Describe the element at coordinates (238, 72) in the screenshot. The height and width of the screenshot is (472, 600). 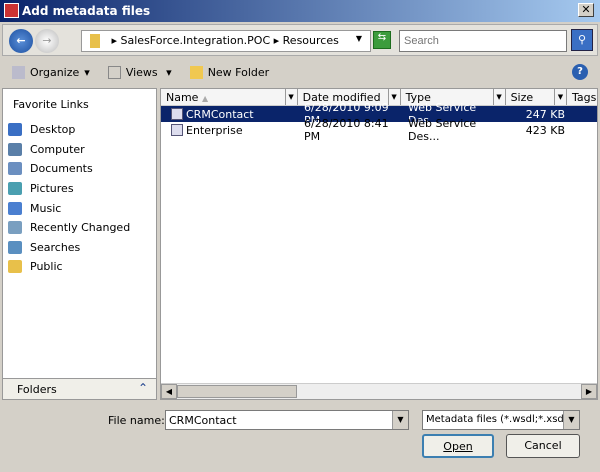
I see `new-folder-label: New Folder` at that location.